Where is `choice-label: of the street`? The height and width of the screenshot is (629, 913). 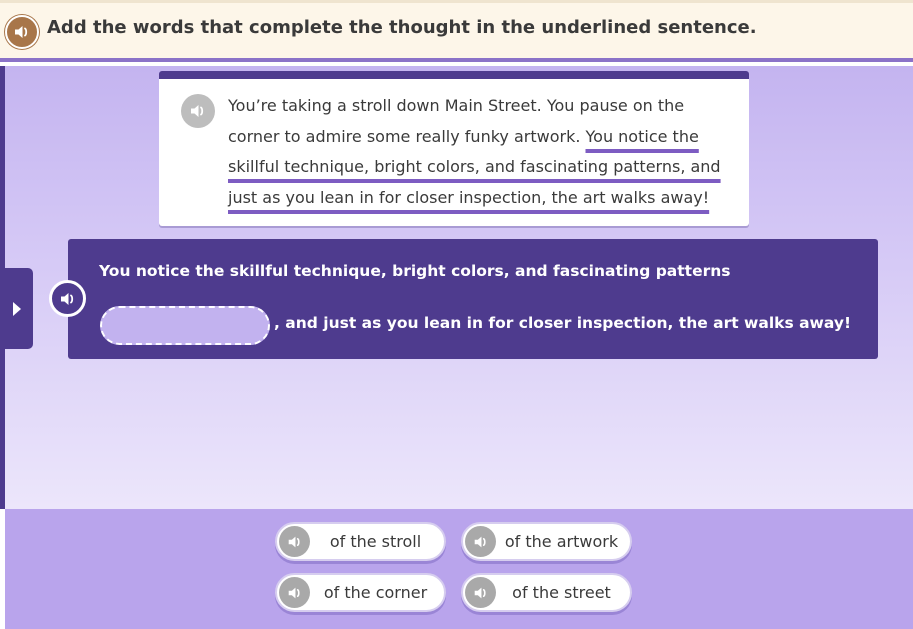 choice-label: of the street is located at coordinates (561, 592).